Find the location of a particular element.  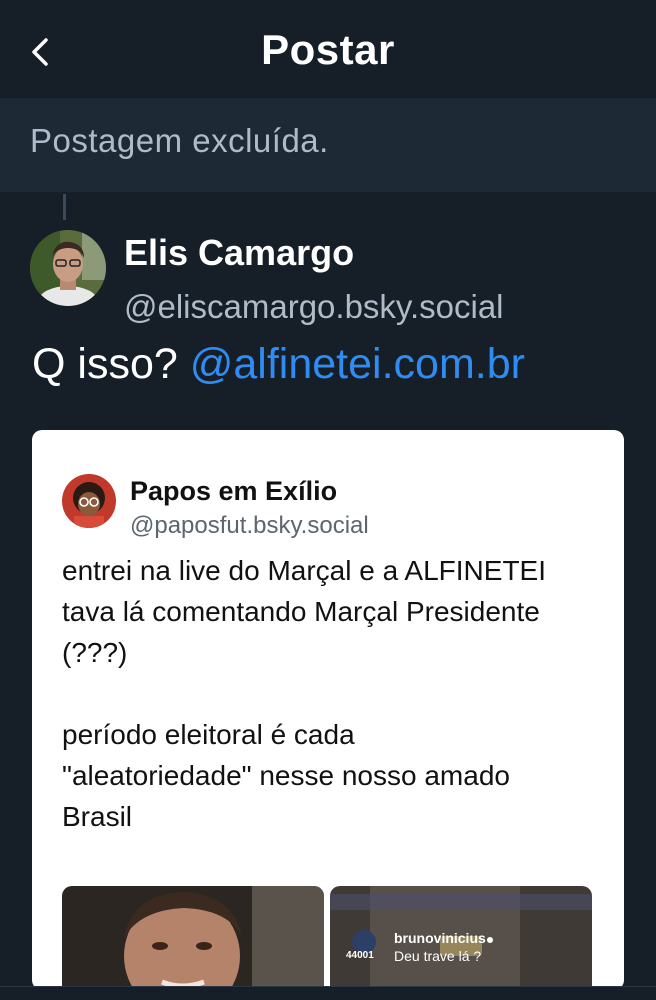

embed-author-handle: @paposfut.bsky.social is located at coordinates (249, 525).